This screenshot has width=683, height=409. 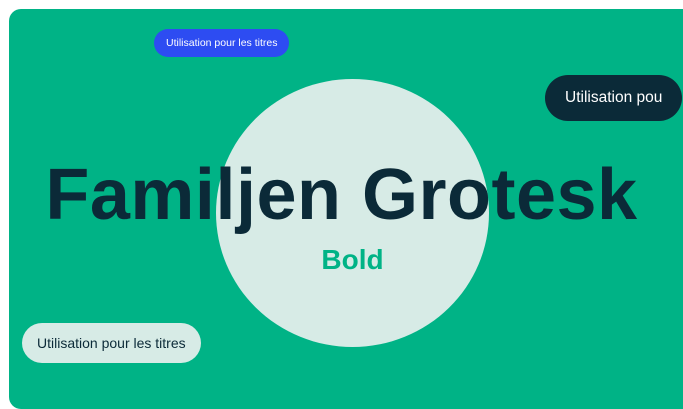 I want to click on usage-tag-light-label: Utilisation pour les titres, so click(x=111, y=343).